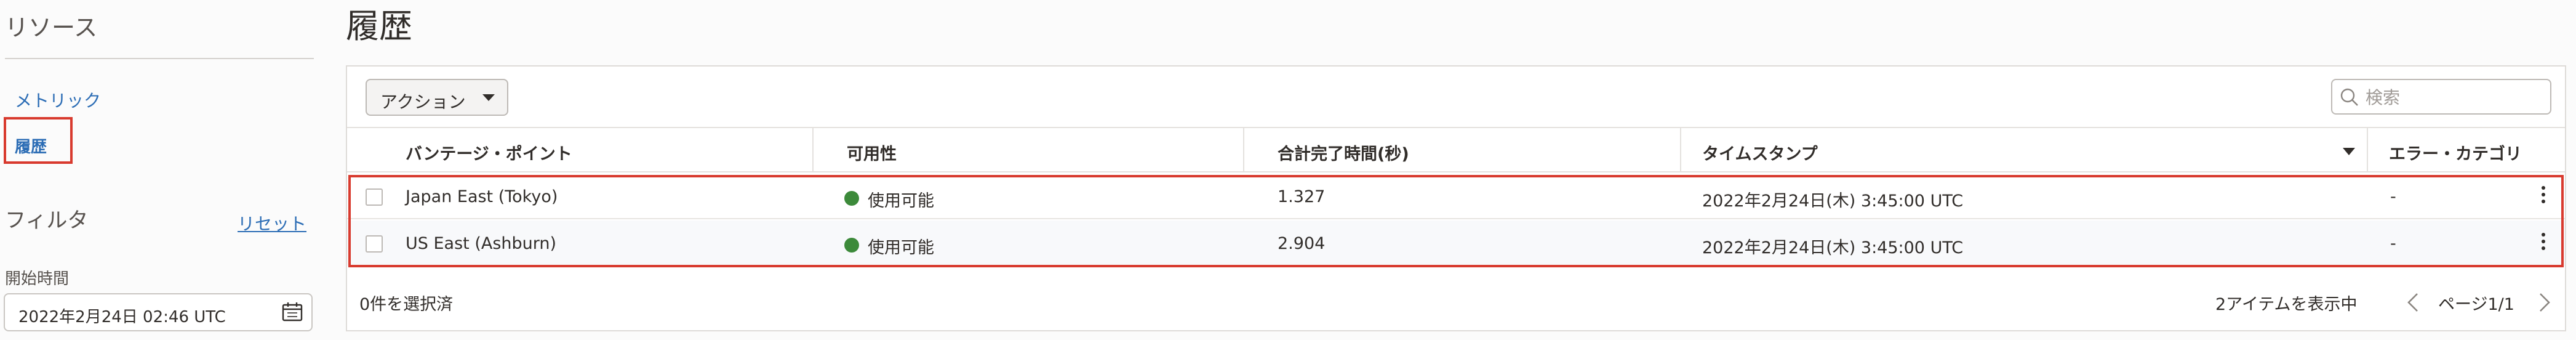 This screenshot has height=340, width=2576. Describe the element at coordinates (272, 223) in the screenshot. I see `reset-link: リセット` at that location.